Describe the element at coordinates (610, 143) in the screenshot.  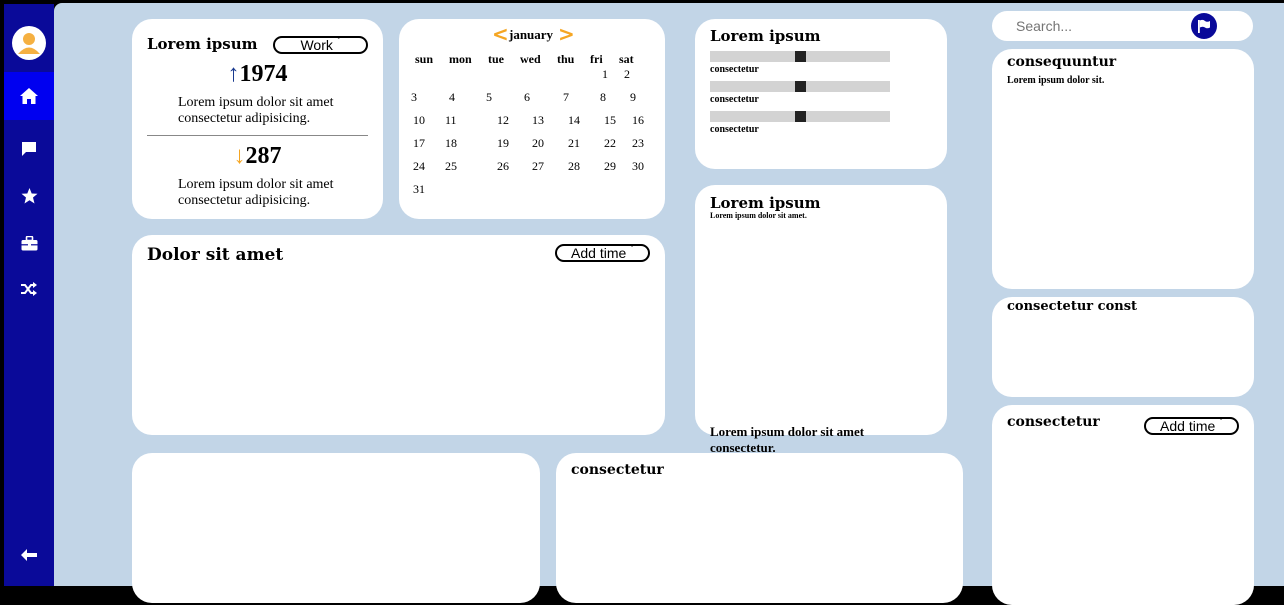
I see `calendar-day: 22` at that location.